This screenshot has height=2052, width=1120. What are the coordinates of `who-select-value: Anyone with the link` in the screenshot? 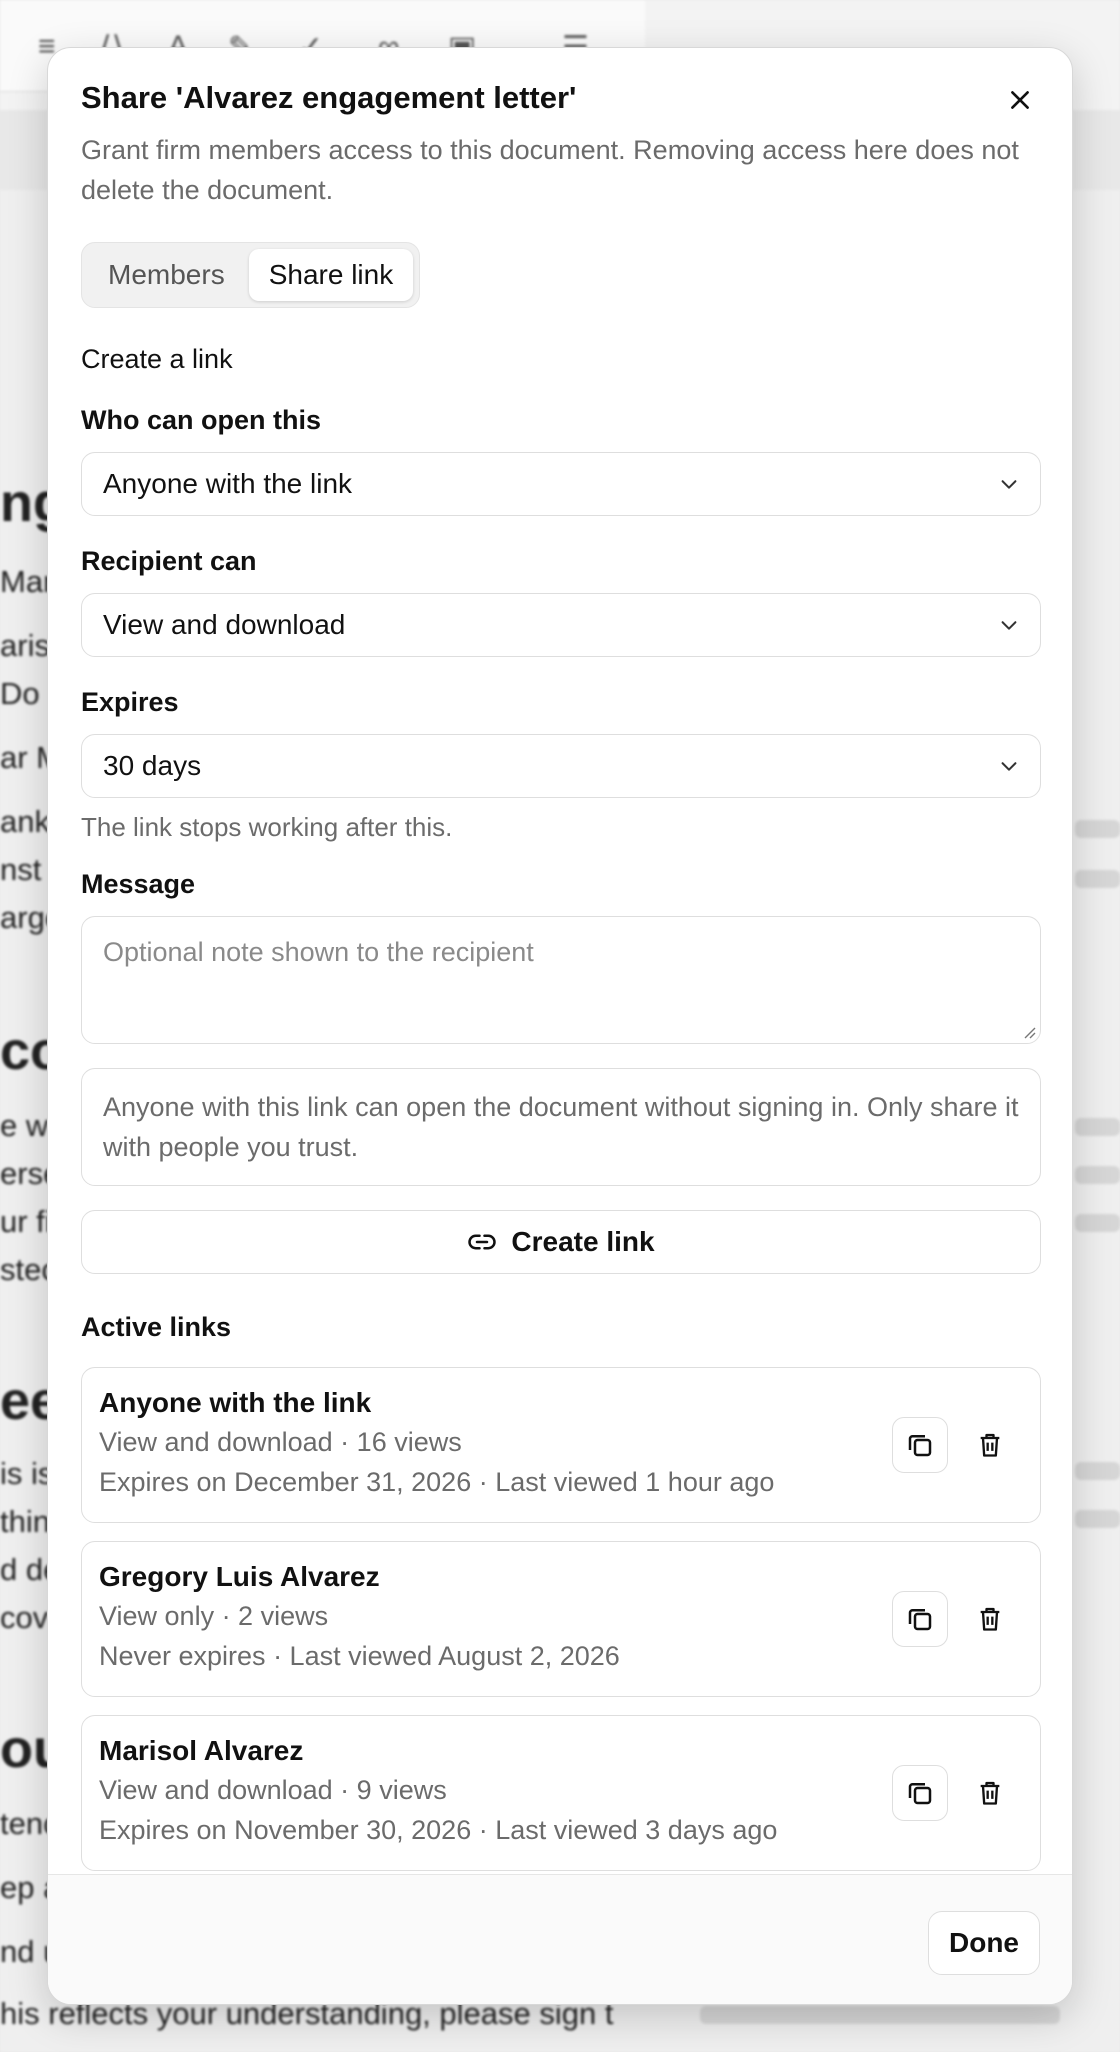 It's located at (228, 483).